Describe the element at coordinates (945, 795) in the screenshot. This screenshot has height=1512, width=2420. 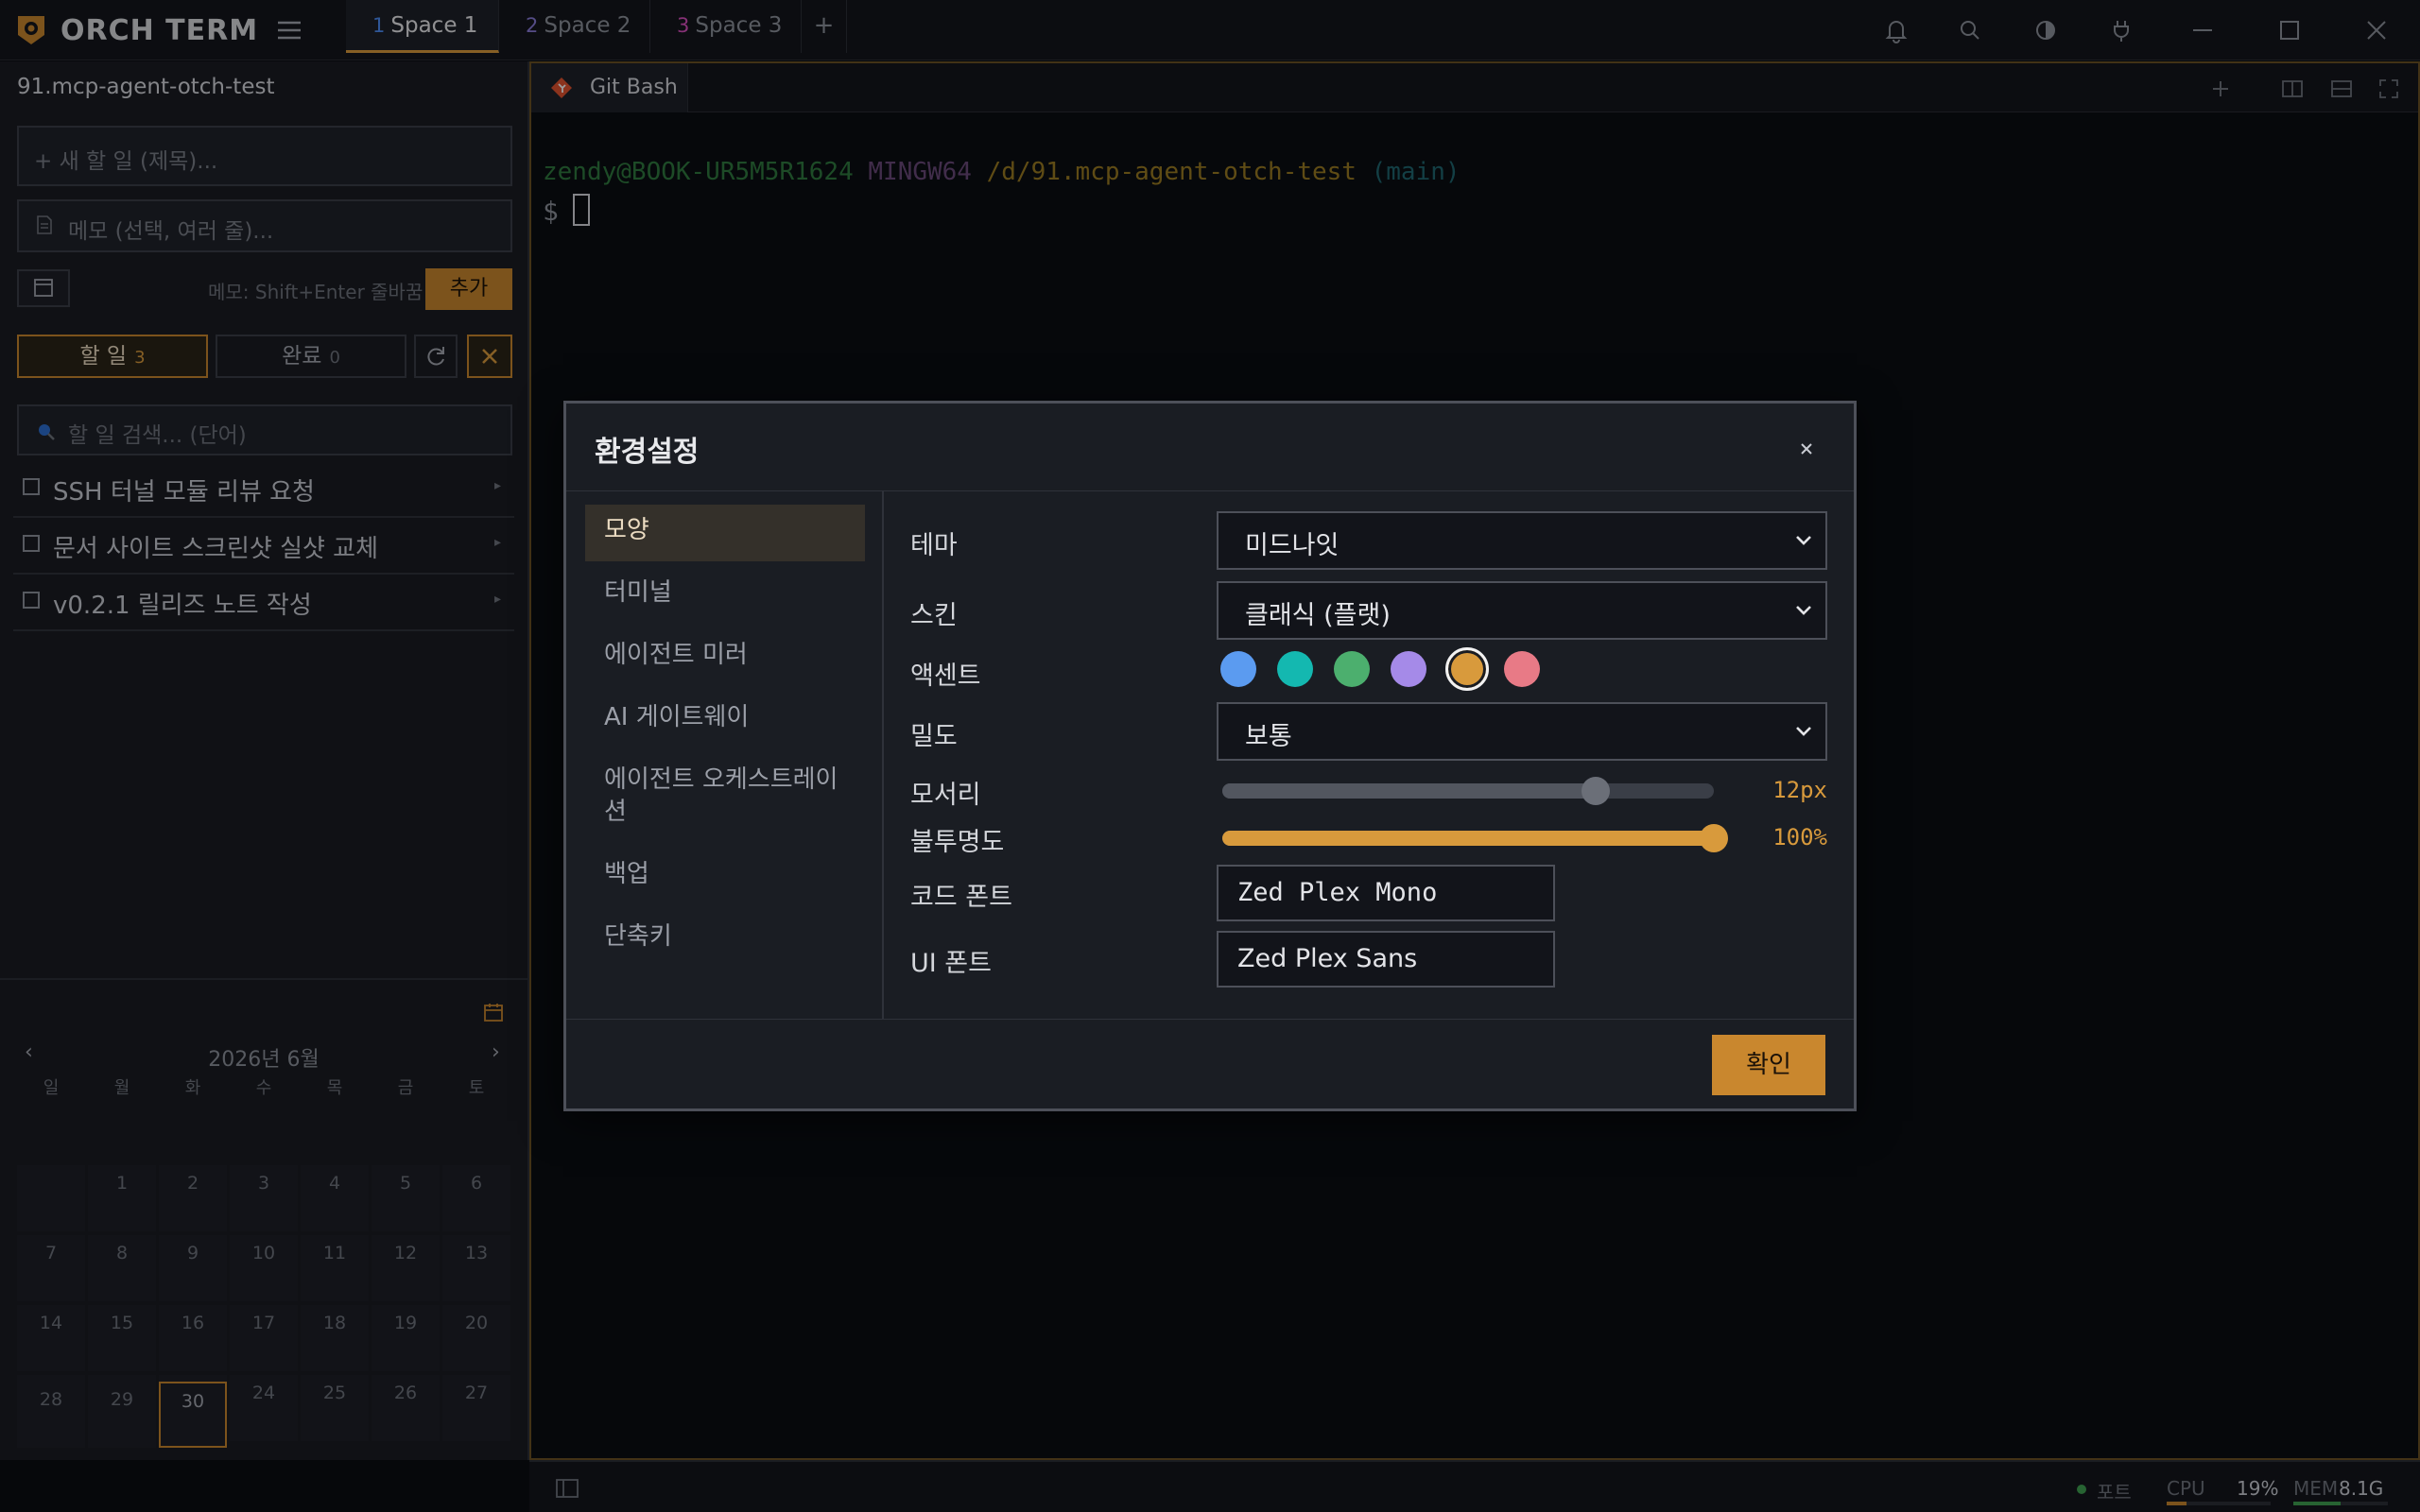
I see `corner-label: 모서리` at that location.